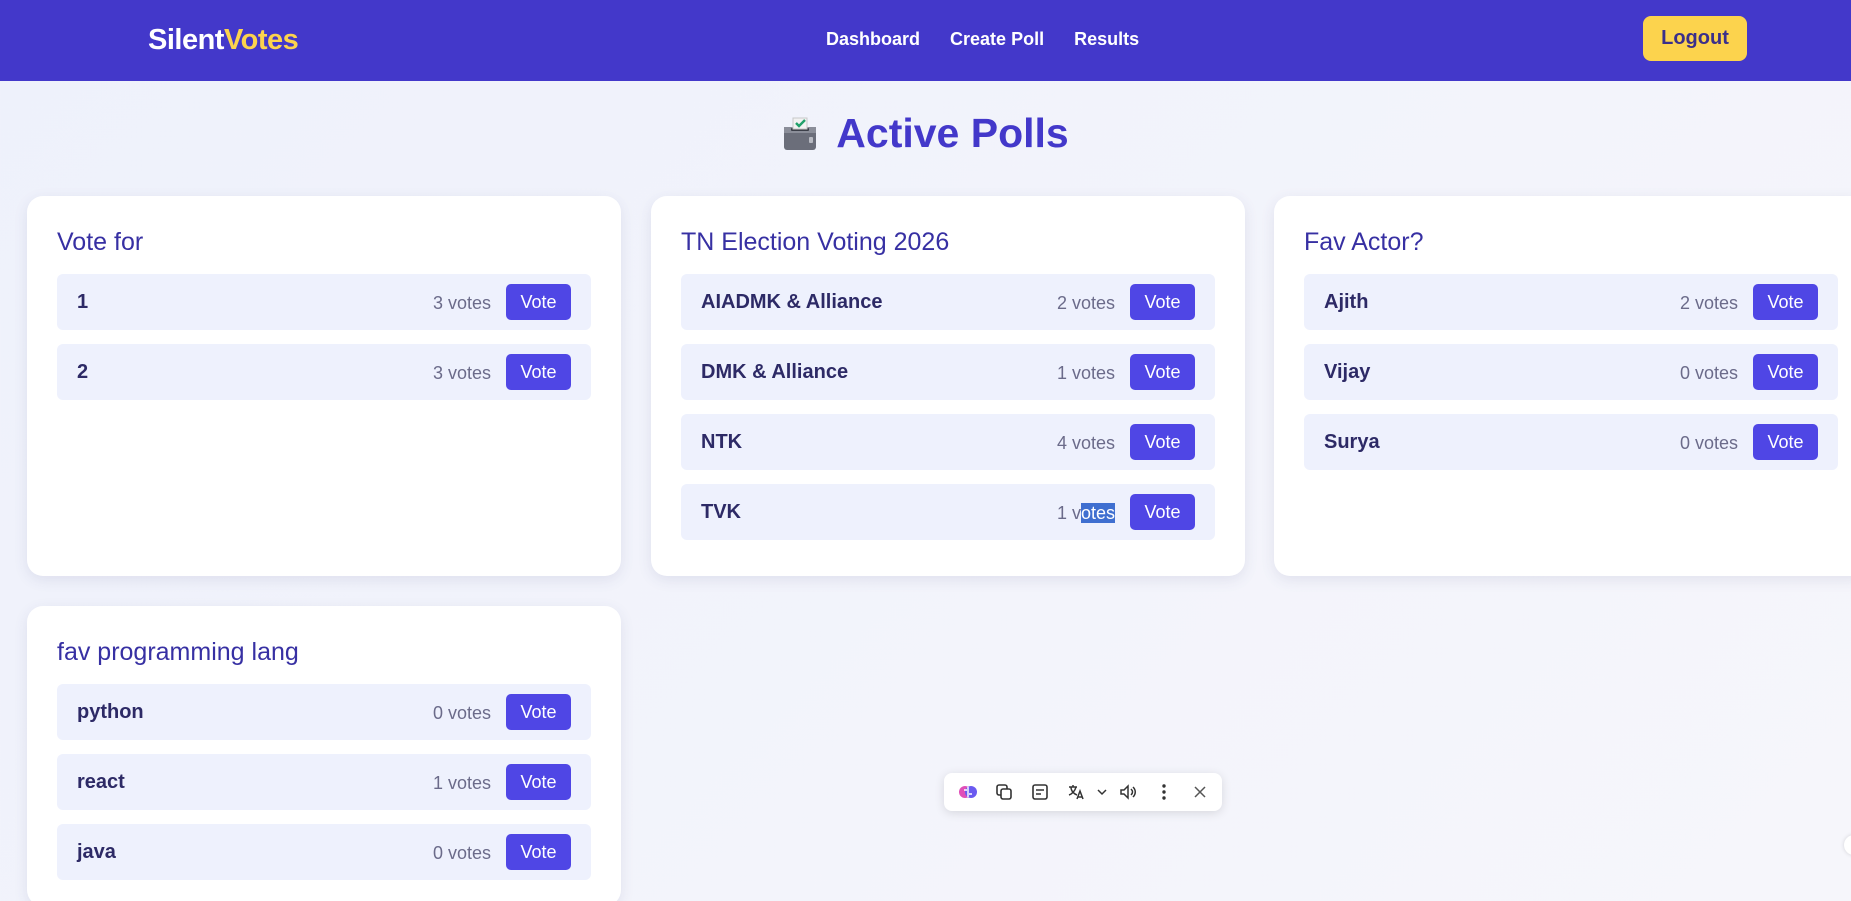  I want to click on speaker-icon, so click(1128, 792).